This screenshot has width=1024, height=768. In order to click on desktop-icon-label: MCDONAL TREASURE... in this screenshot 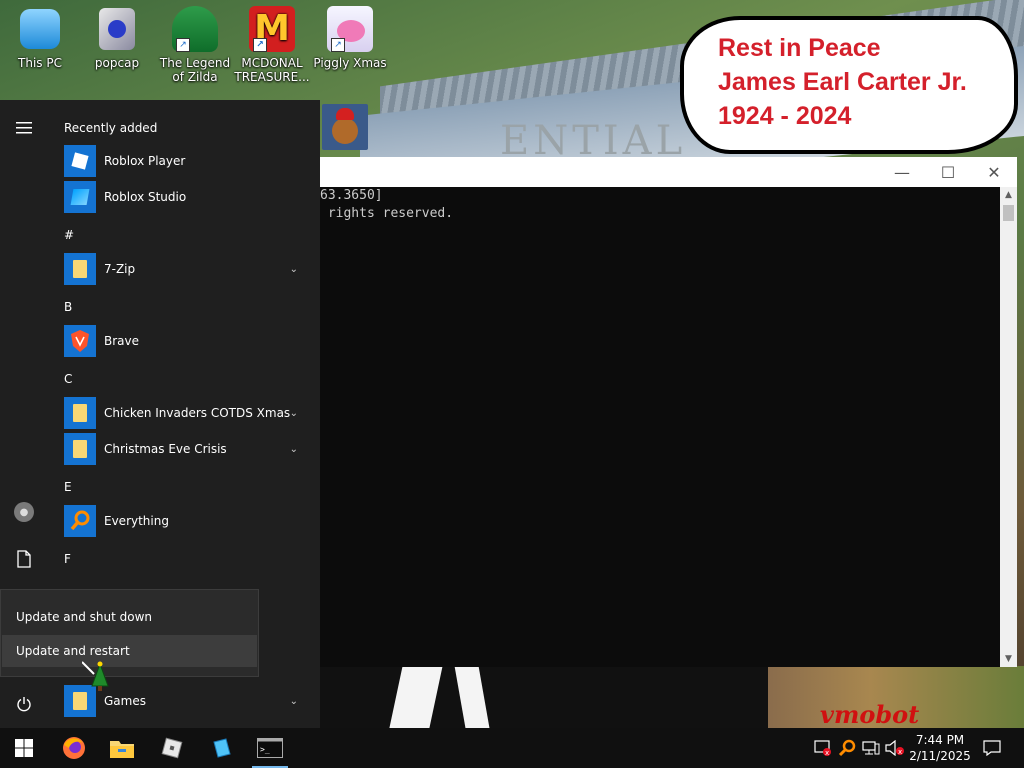, I will do `click(272, 70)`.